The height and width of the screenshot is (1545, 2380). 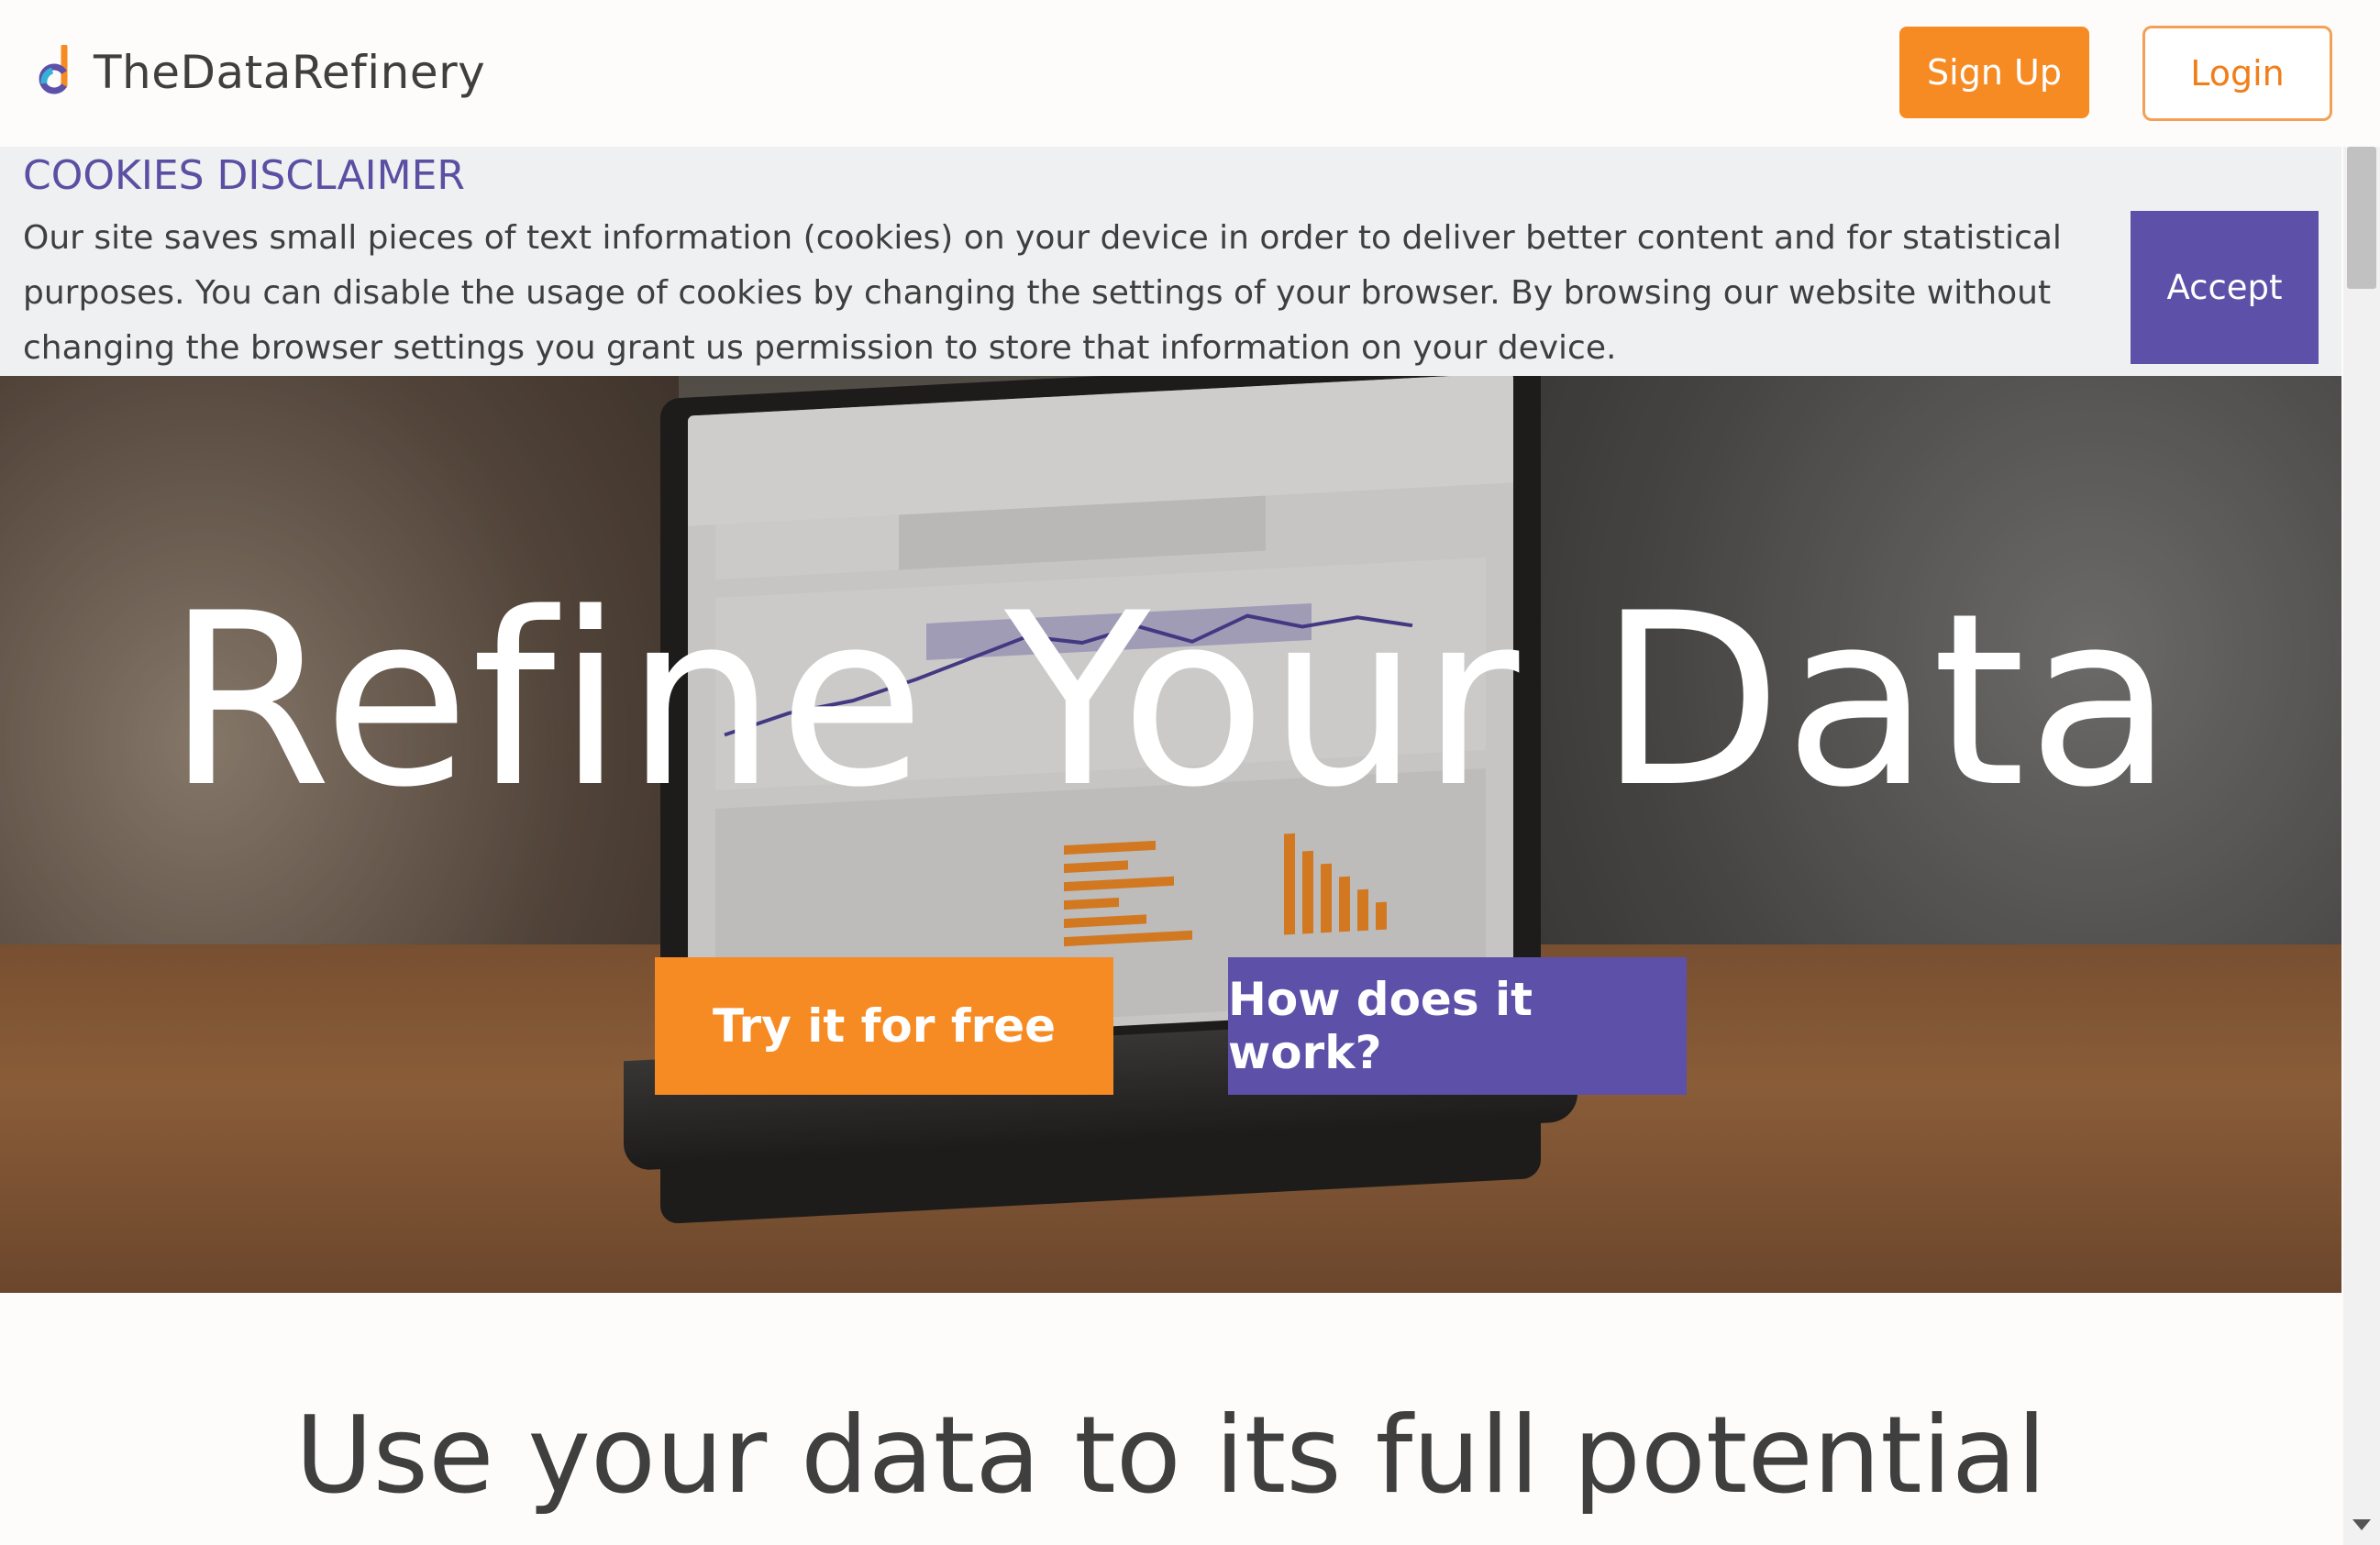 I want to click on accept-cookies-button: Accept, so click(x=2225, y=287).